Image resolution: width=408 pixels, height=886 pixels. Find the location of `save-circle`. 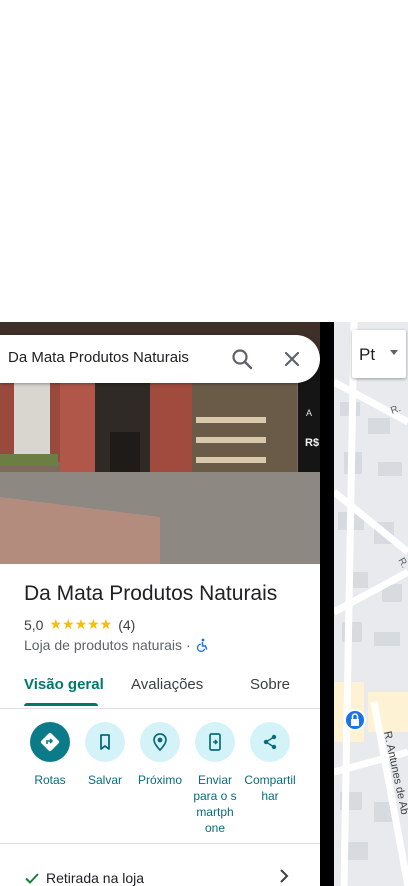

save-circle is located at coordinates (105, 742).